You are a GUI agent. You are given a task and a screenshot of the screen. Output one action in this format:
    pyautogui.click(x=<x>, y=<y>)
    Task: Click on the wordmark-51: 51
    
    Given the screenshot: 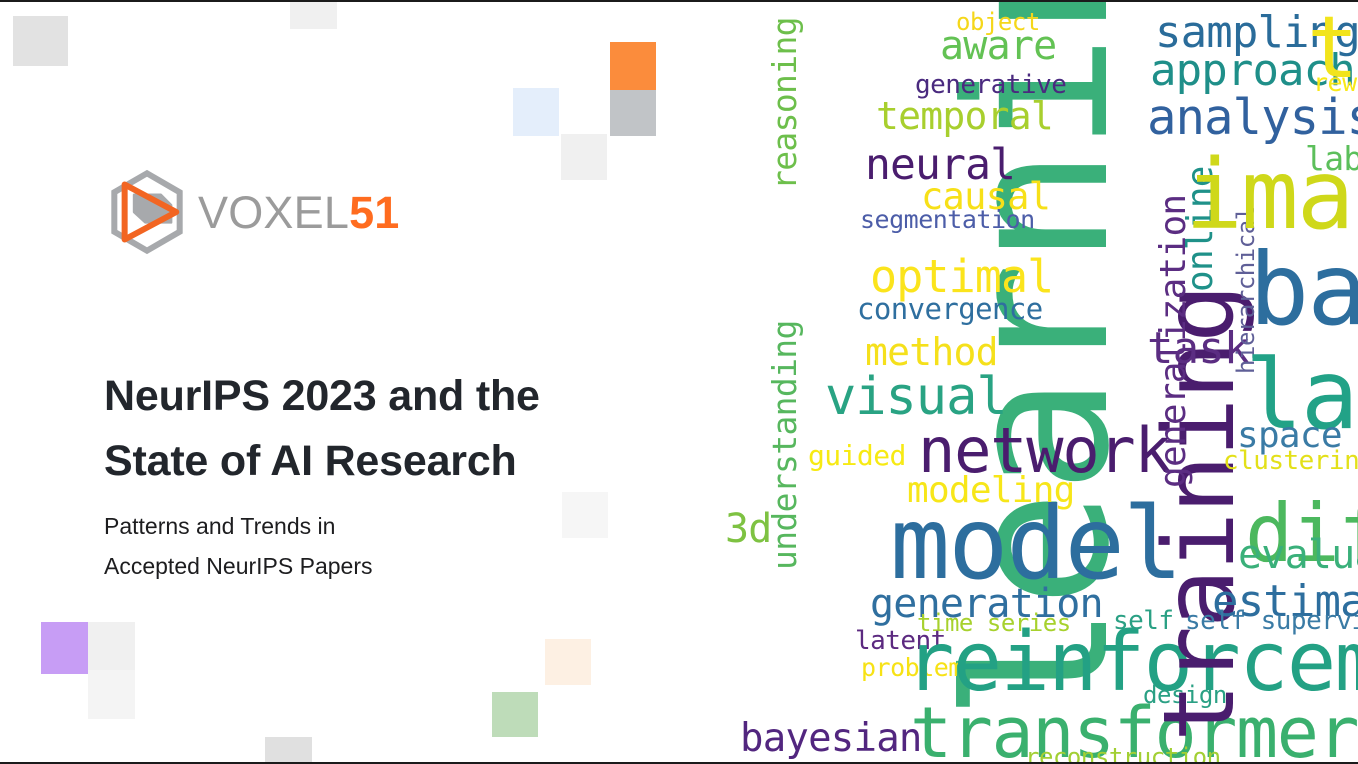 What is the action you would take?
    pyautogui.click(x=374, y=212)
    